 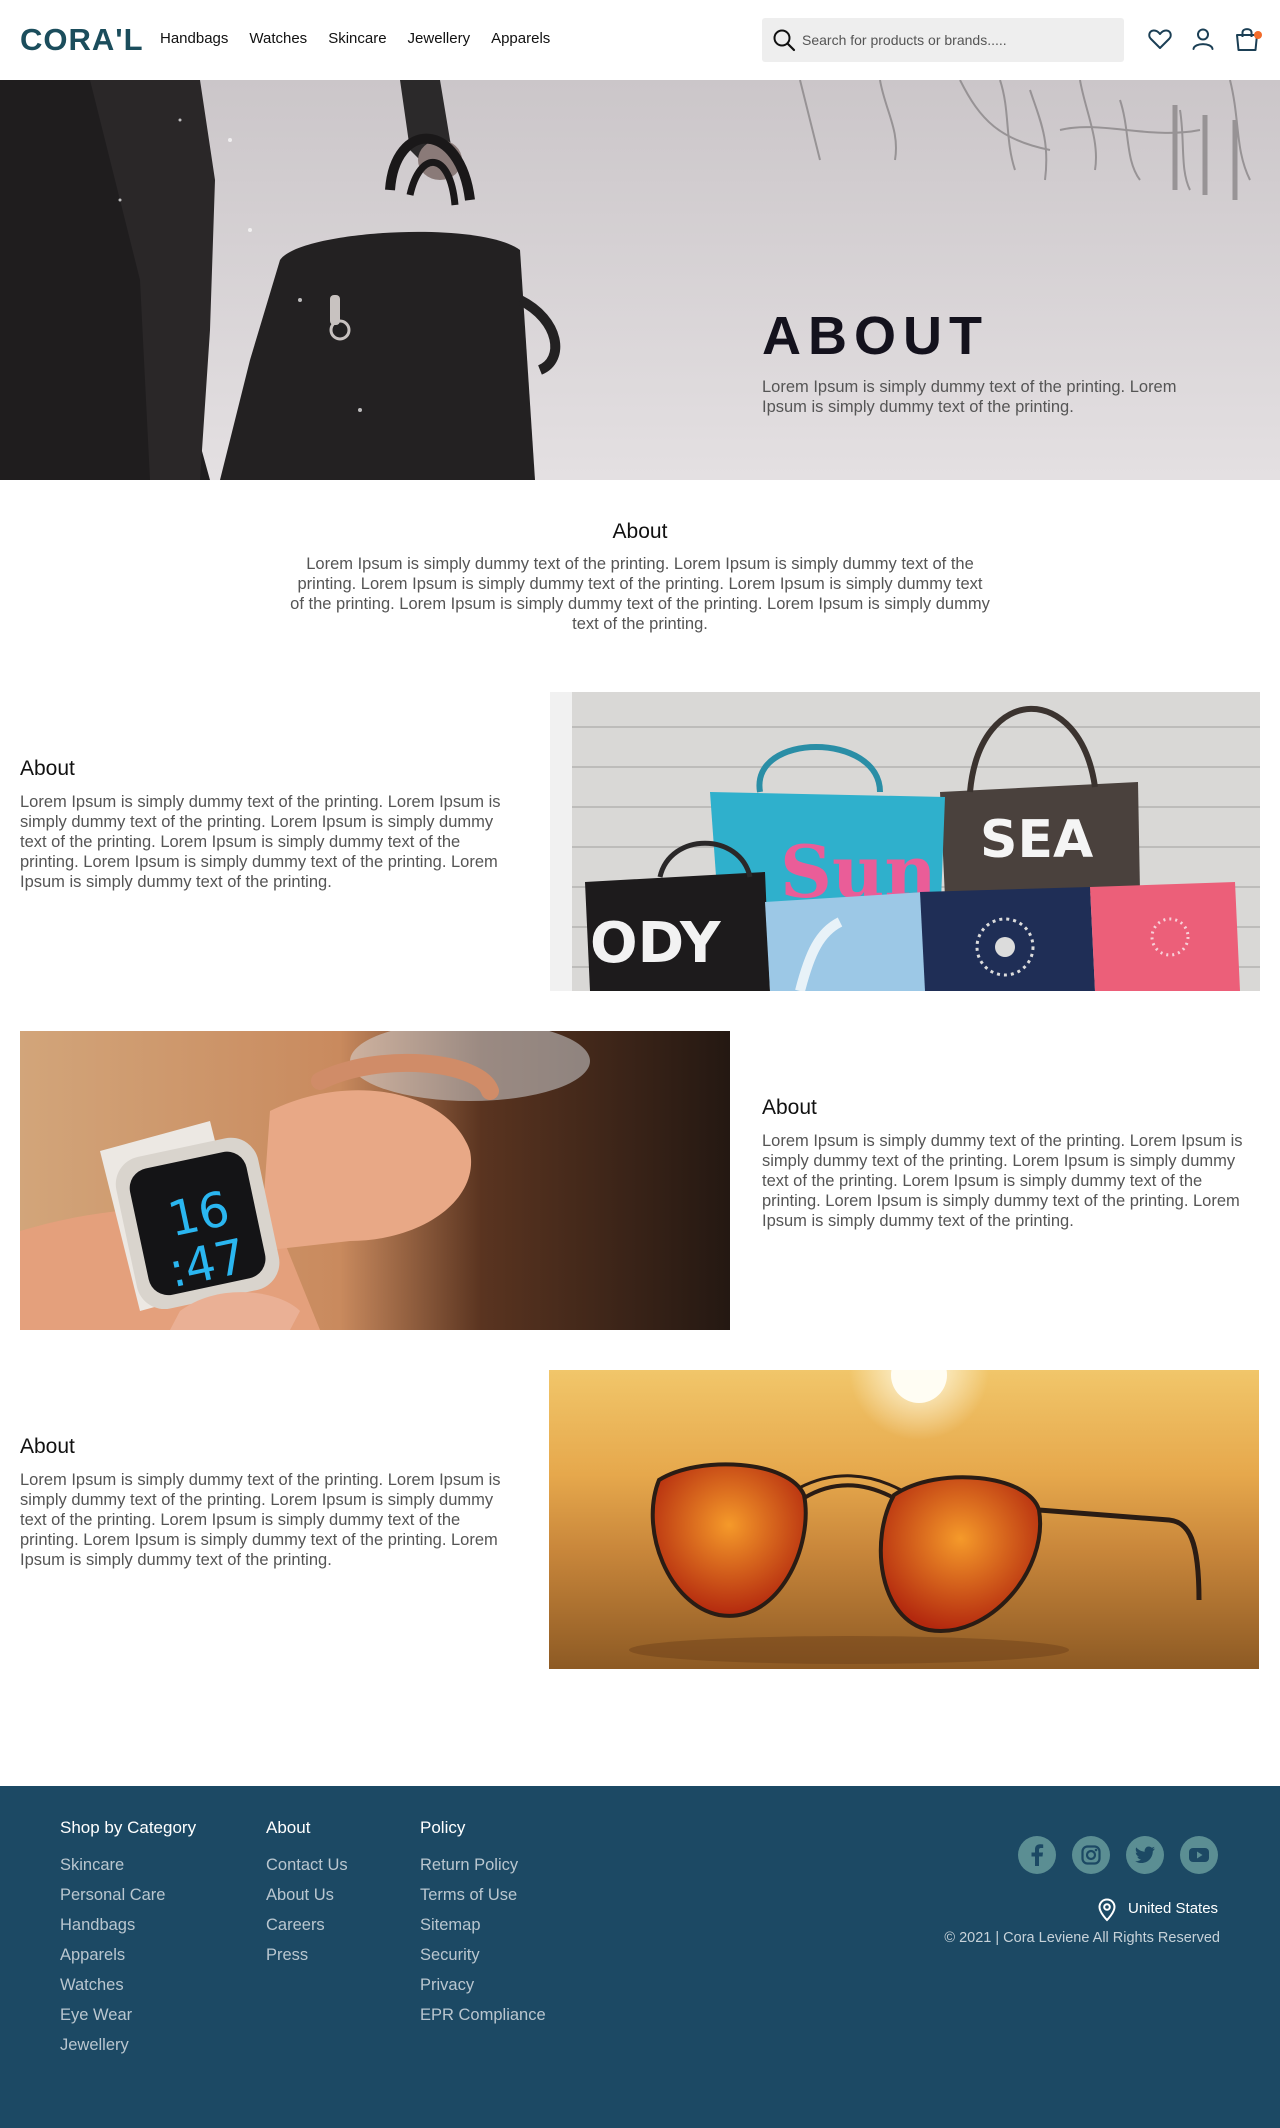 What do you see at coordinates (128, 1895) in the screenshot?
I see `footer-link-personal-care: Personal Care` at bounding box center [128, 1895].